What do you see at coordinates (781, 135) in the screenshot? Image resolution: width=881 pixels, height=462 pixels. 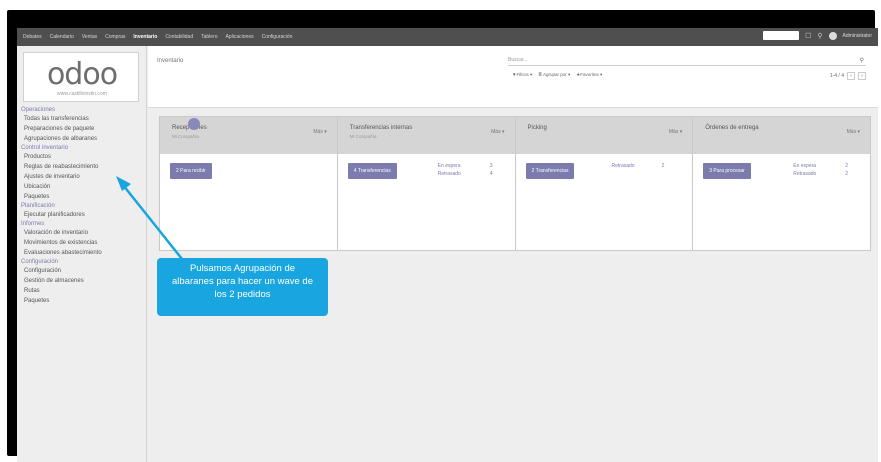 I see `card-header: Órdenes de entrega Más ▾` at bounding box center [781, 135].